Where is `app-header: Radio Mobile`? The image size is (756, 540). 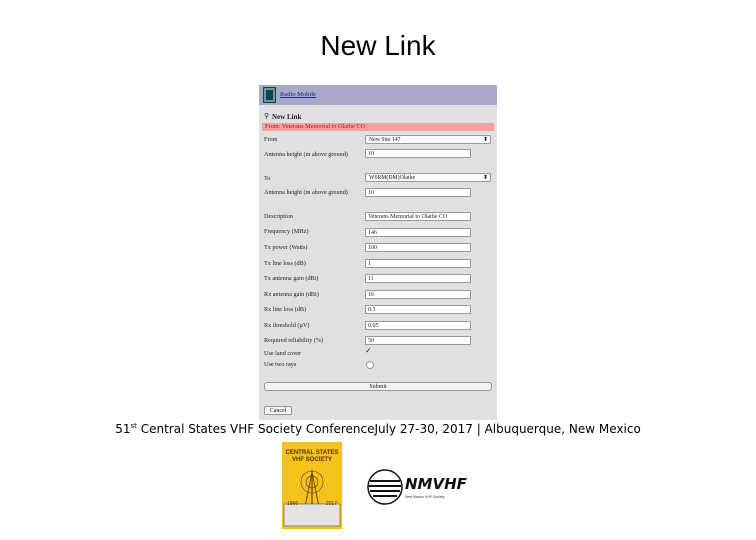 app-header: Radio Mobile is located at coordinates (378, 95).